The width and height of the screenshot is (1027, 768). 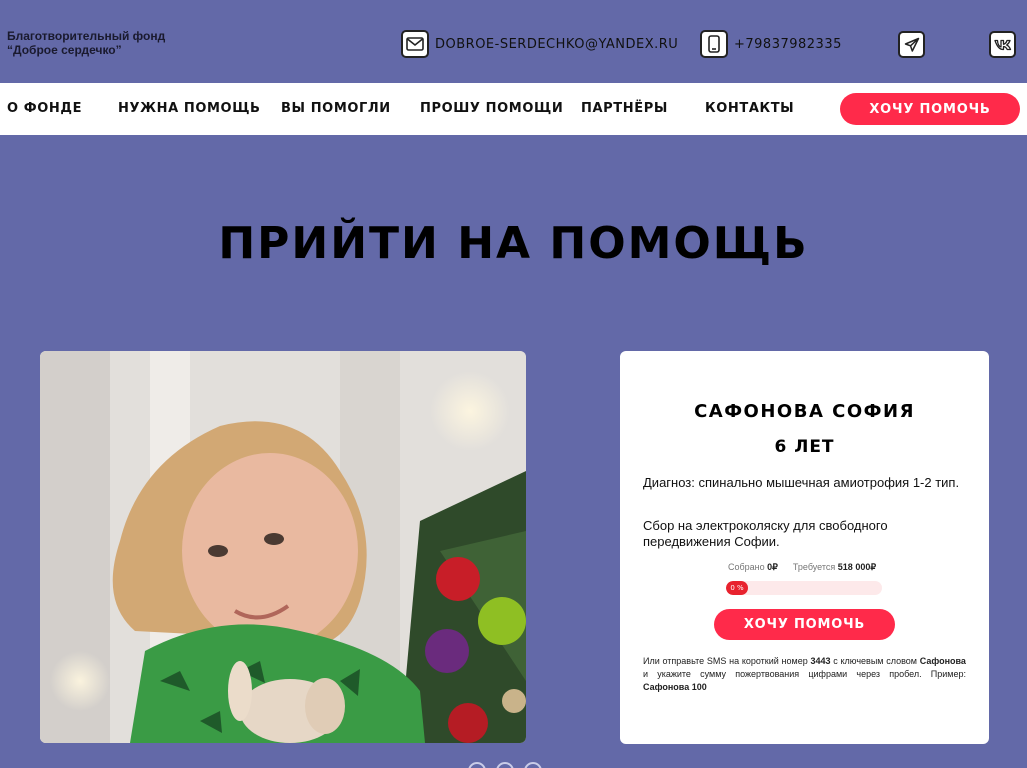 What do you see at coordinates (513, 243) in the screenshot?
I see `page-title: ПРИЙТИ НА ПОМОЩЬ` at bounding box center [513, 243].